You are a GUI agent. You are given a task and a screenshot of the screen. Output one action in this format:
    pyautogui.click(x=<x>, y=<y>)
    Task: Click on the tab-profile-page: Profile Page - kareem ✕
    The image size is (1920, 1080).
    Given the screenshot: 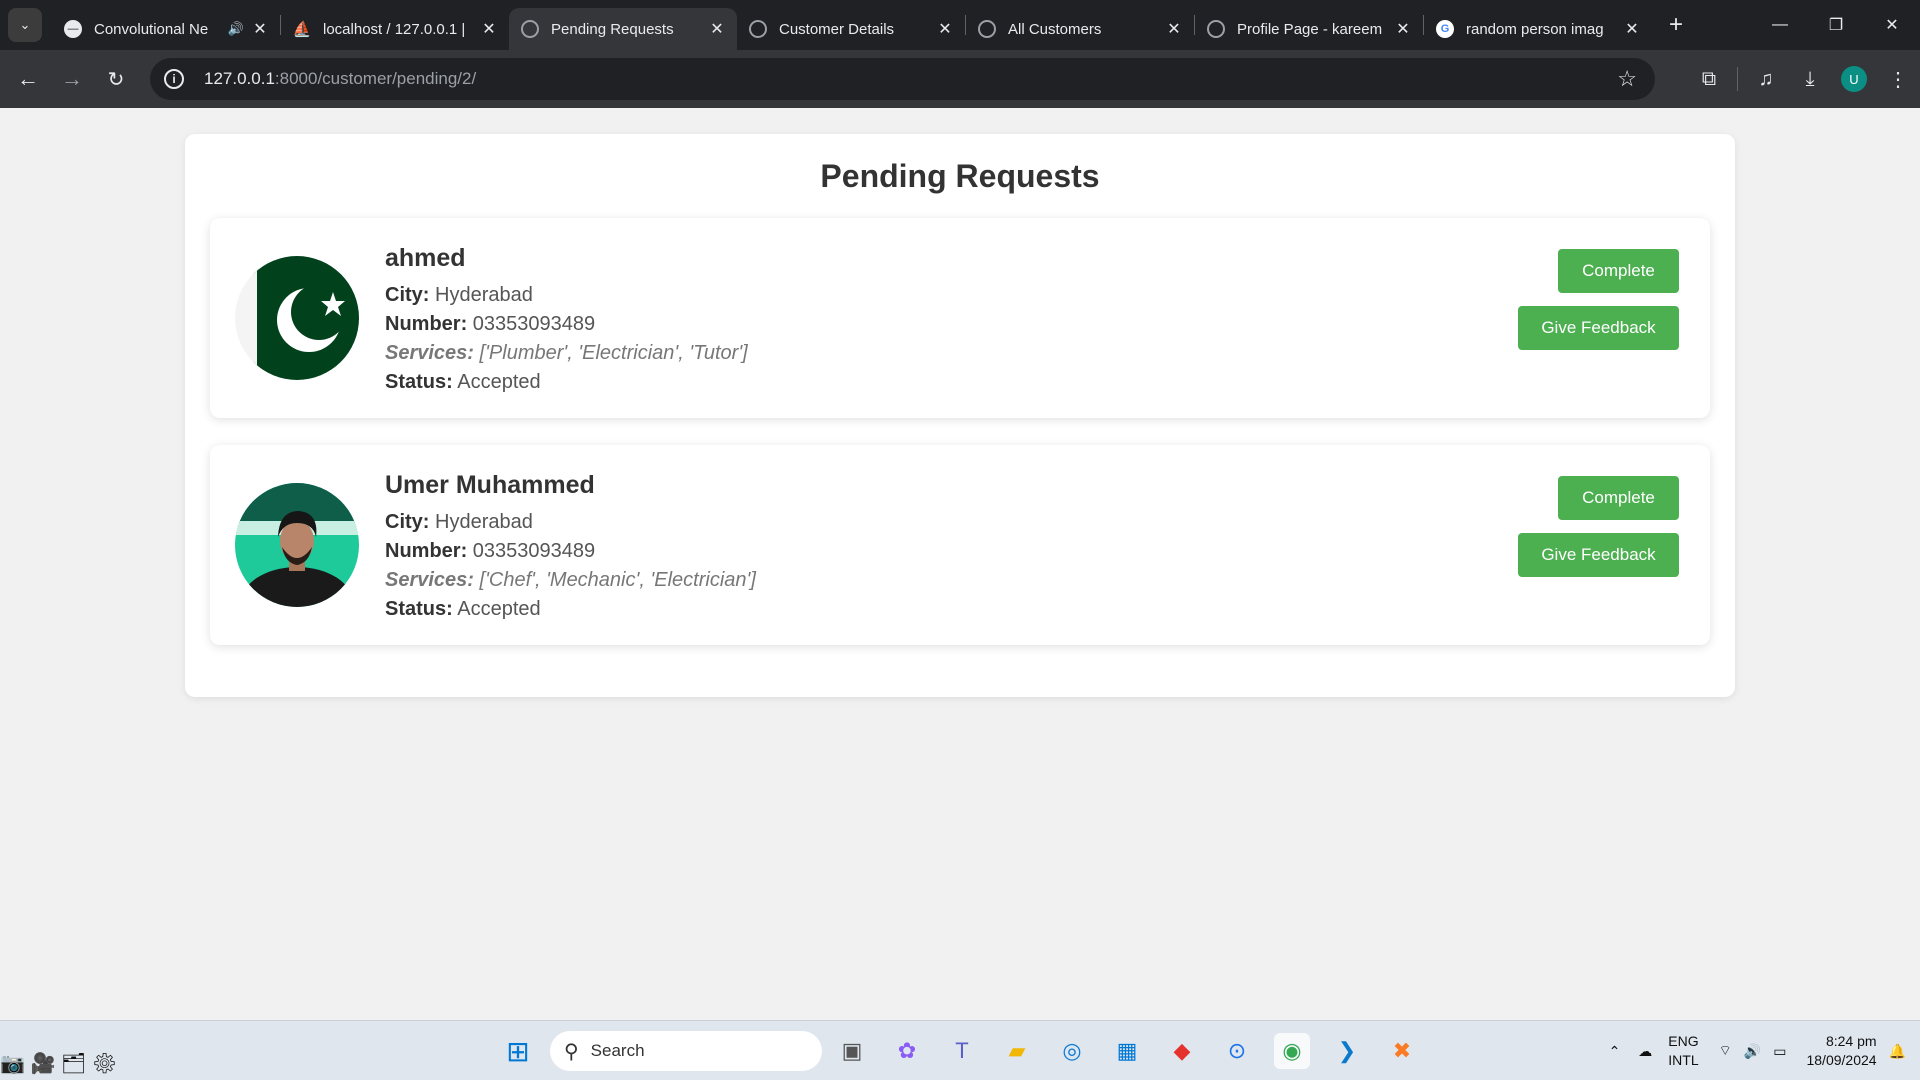 What is the action you would take?
    pyautogui.click(x=1309, y=29)
    